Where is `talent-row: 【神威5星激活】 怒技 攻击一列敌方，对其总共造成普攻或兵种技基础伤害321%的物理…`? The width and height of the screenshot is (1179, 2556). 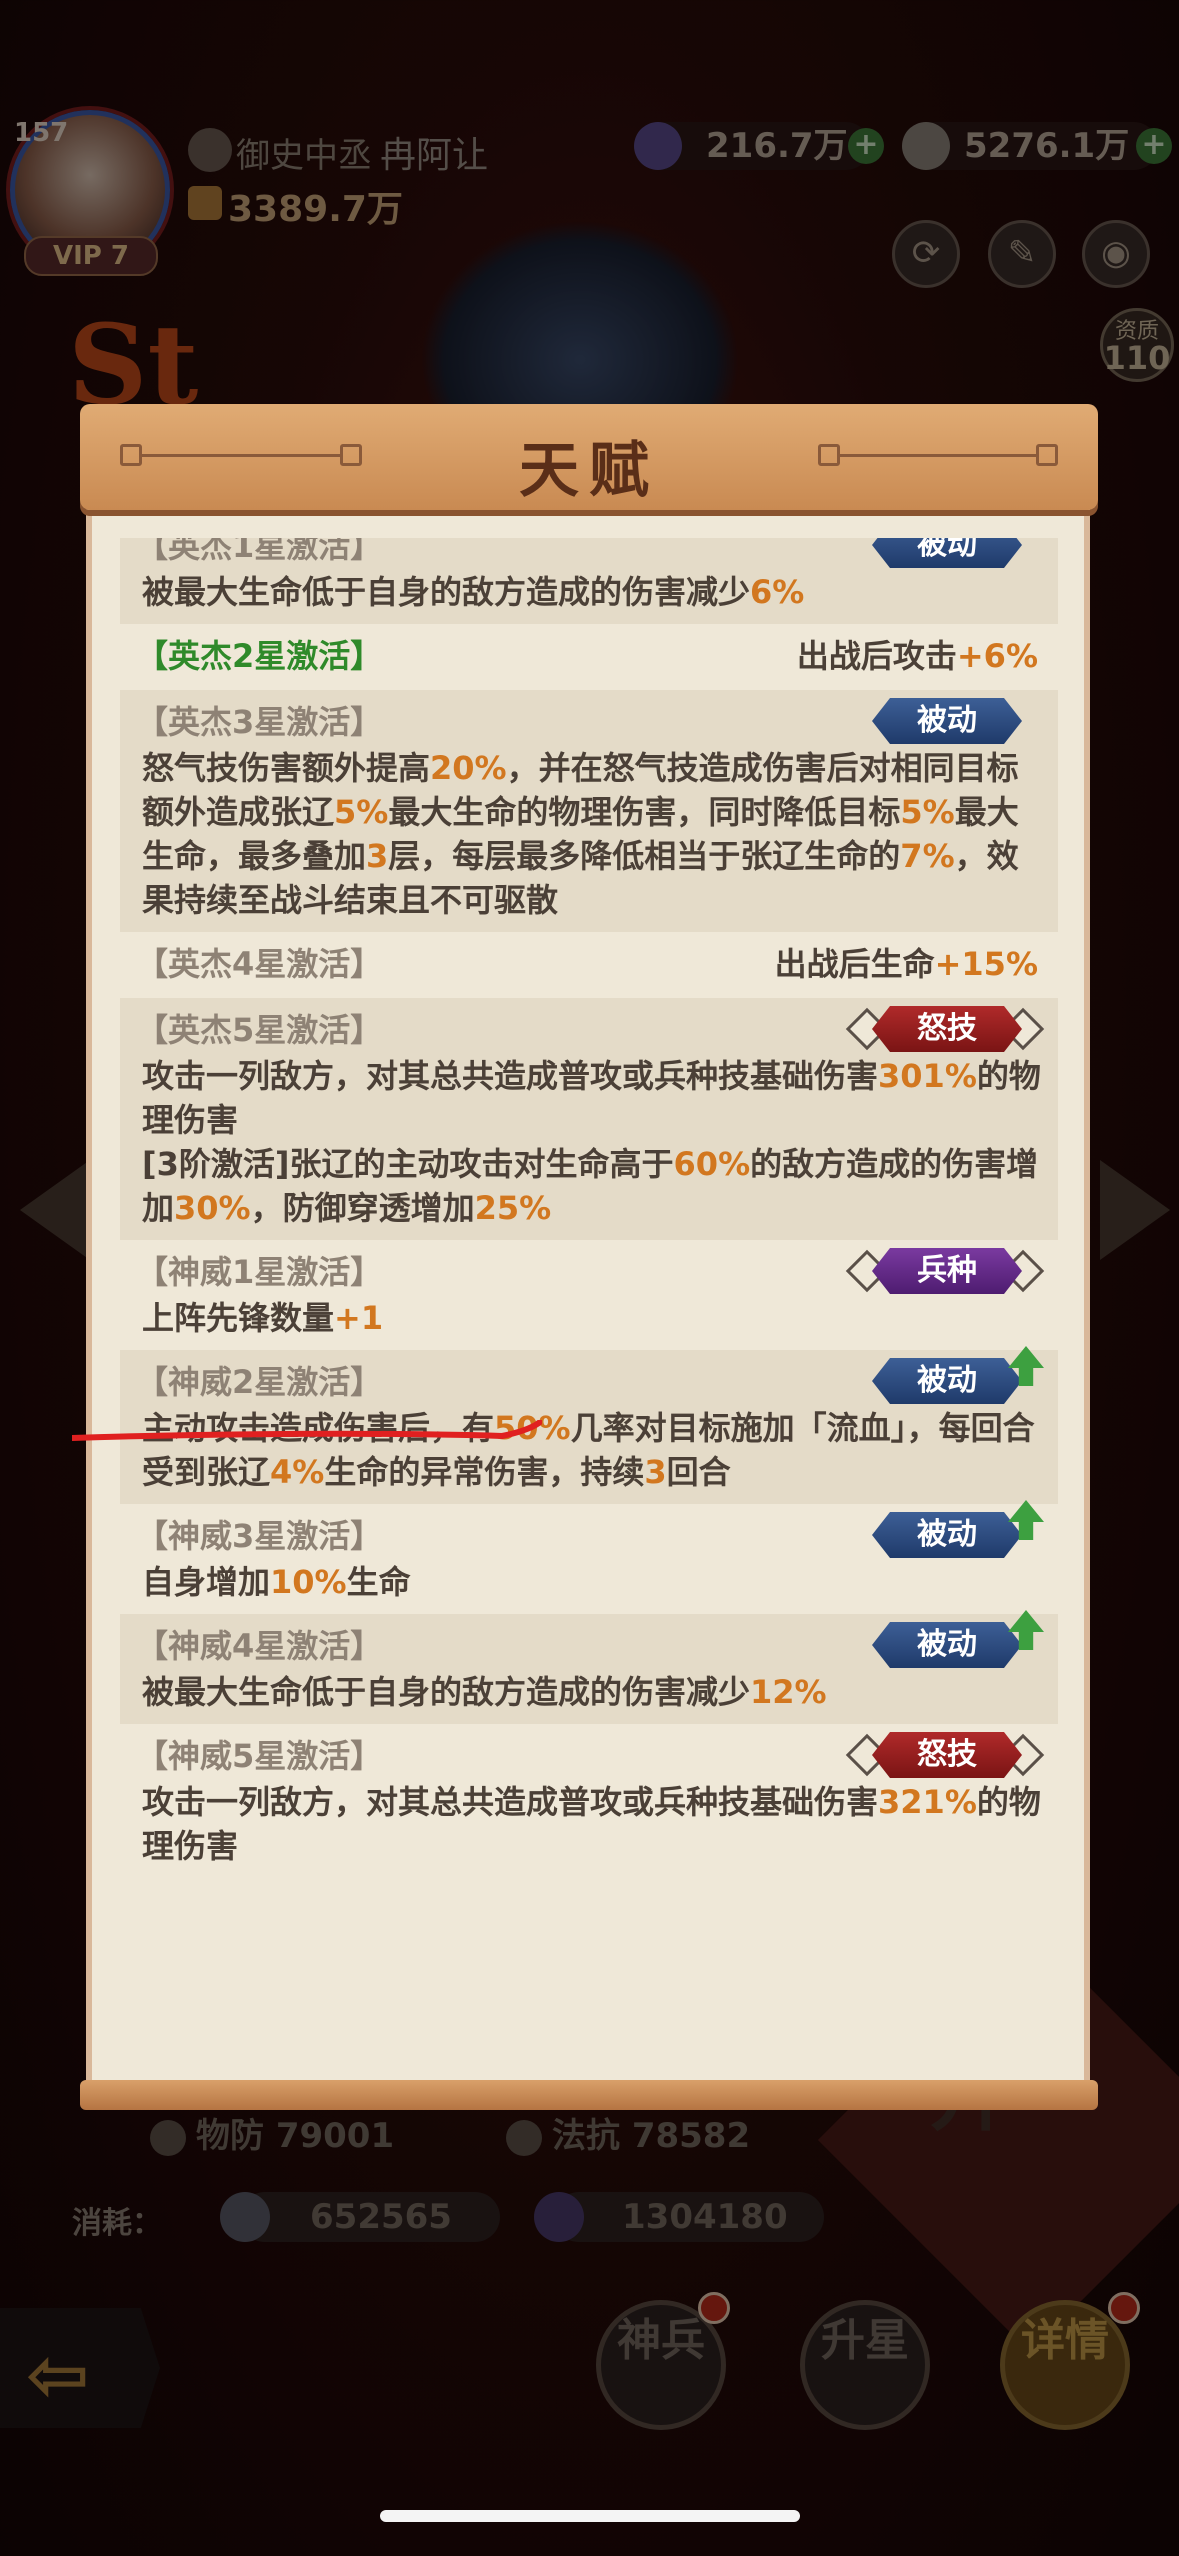 talent-row: 【神威5星激活】 怒技 攻击一列敌方，对其总共造成普攻或兵种技基础伤害321%的物理… is located at coordinates (589, 1801).